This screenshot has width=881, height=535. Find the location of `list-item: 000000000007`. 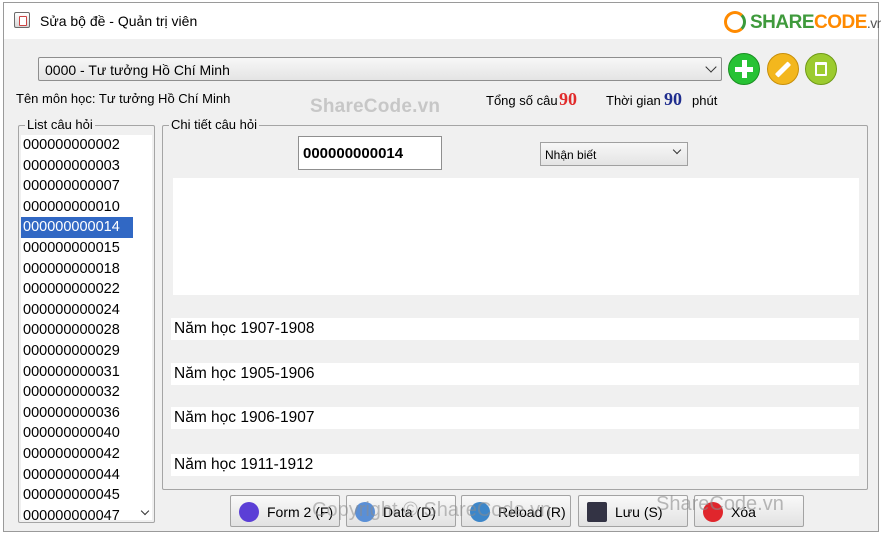

list-item: 000000000007 is located at coordinates (77, 186).